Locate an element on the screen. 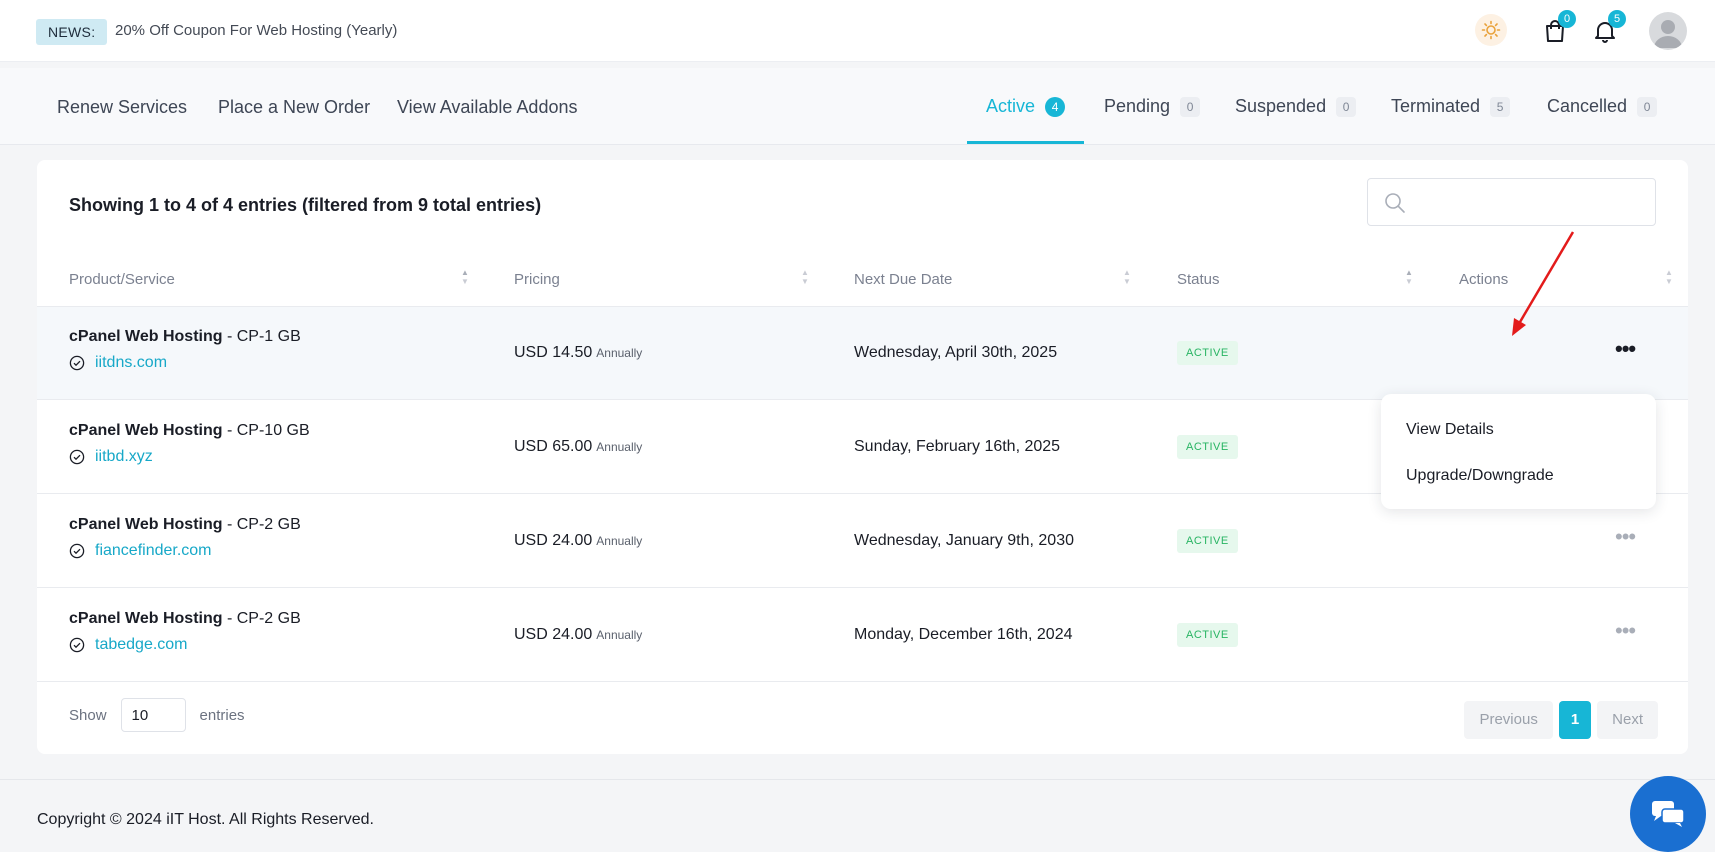 This screenshot has width=1715, height=852. column-header-status: Status is located at coordinates (1198, 280).